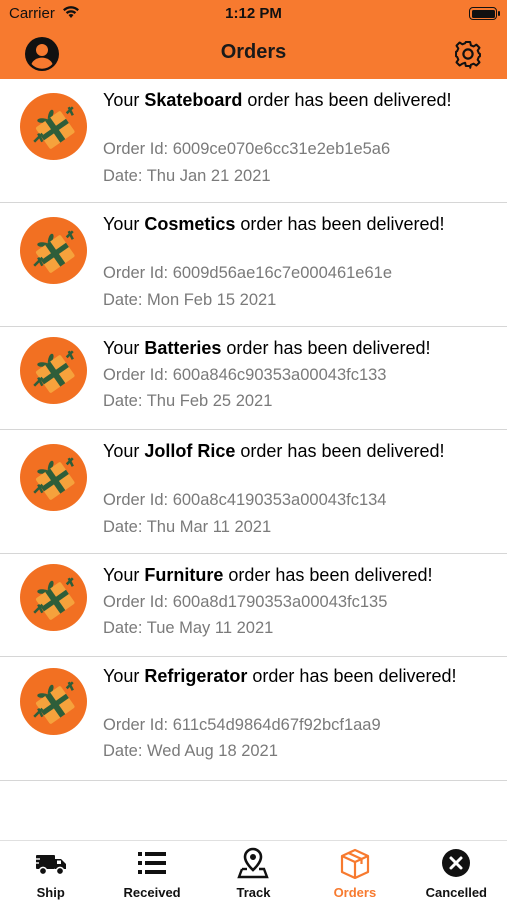 The height and width of the screenshot is (900, 507). What do you see at coordinates (456, 892) in the screenshot?
I see `tab-label: Cancelled` at bounding box center [456, 892].